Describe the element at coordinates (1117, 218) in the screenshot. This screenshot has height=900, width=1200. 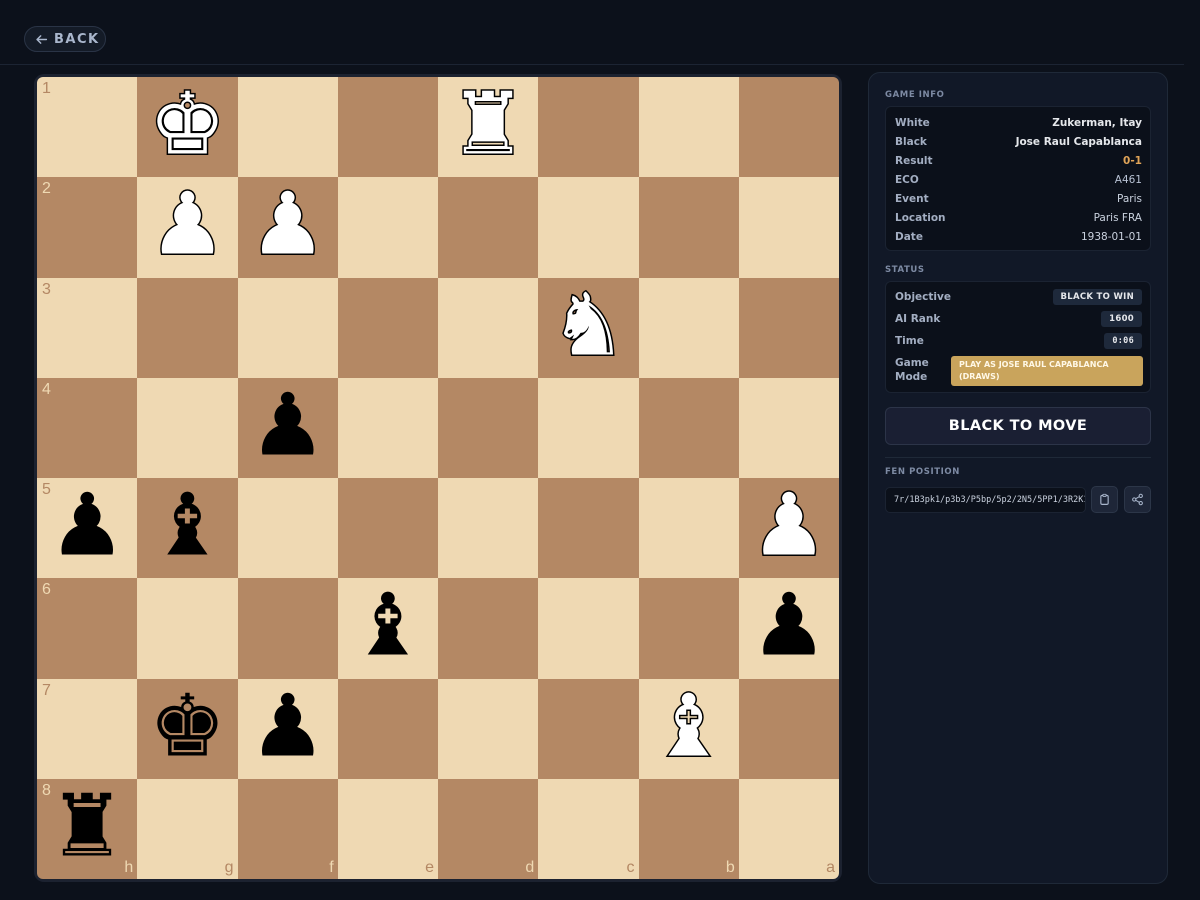
I see `info-value: Paris FRA` at that location.